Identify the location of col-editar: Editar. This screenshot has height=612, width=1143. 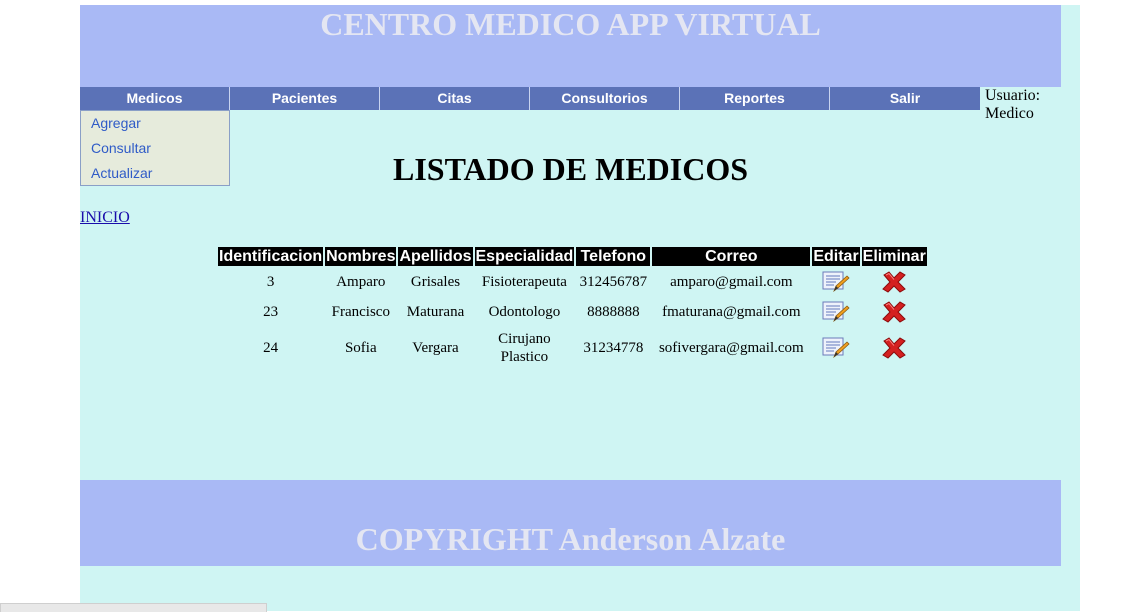
(836, 256).